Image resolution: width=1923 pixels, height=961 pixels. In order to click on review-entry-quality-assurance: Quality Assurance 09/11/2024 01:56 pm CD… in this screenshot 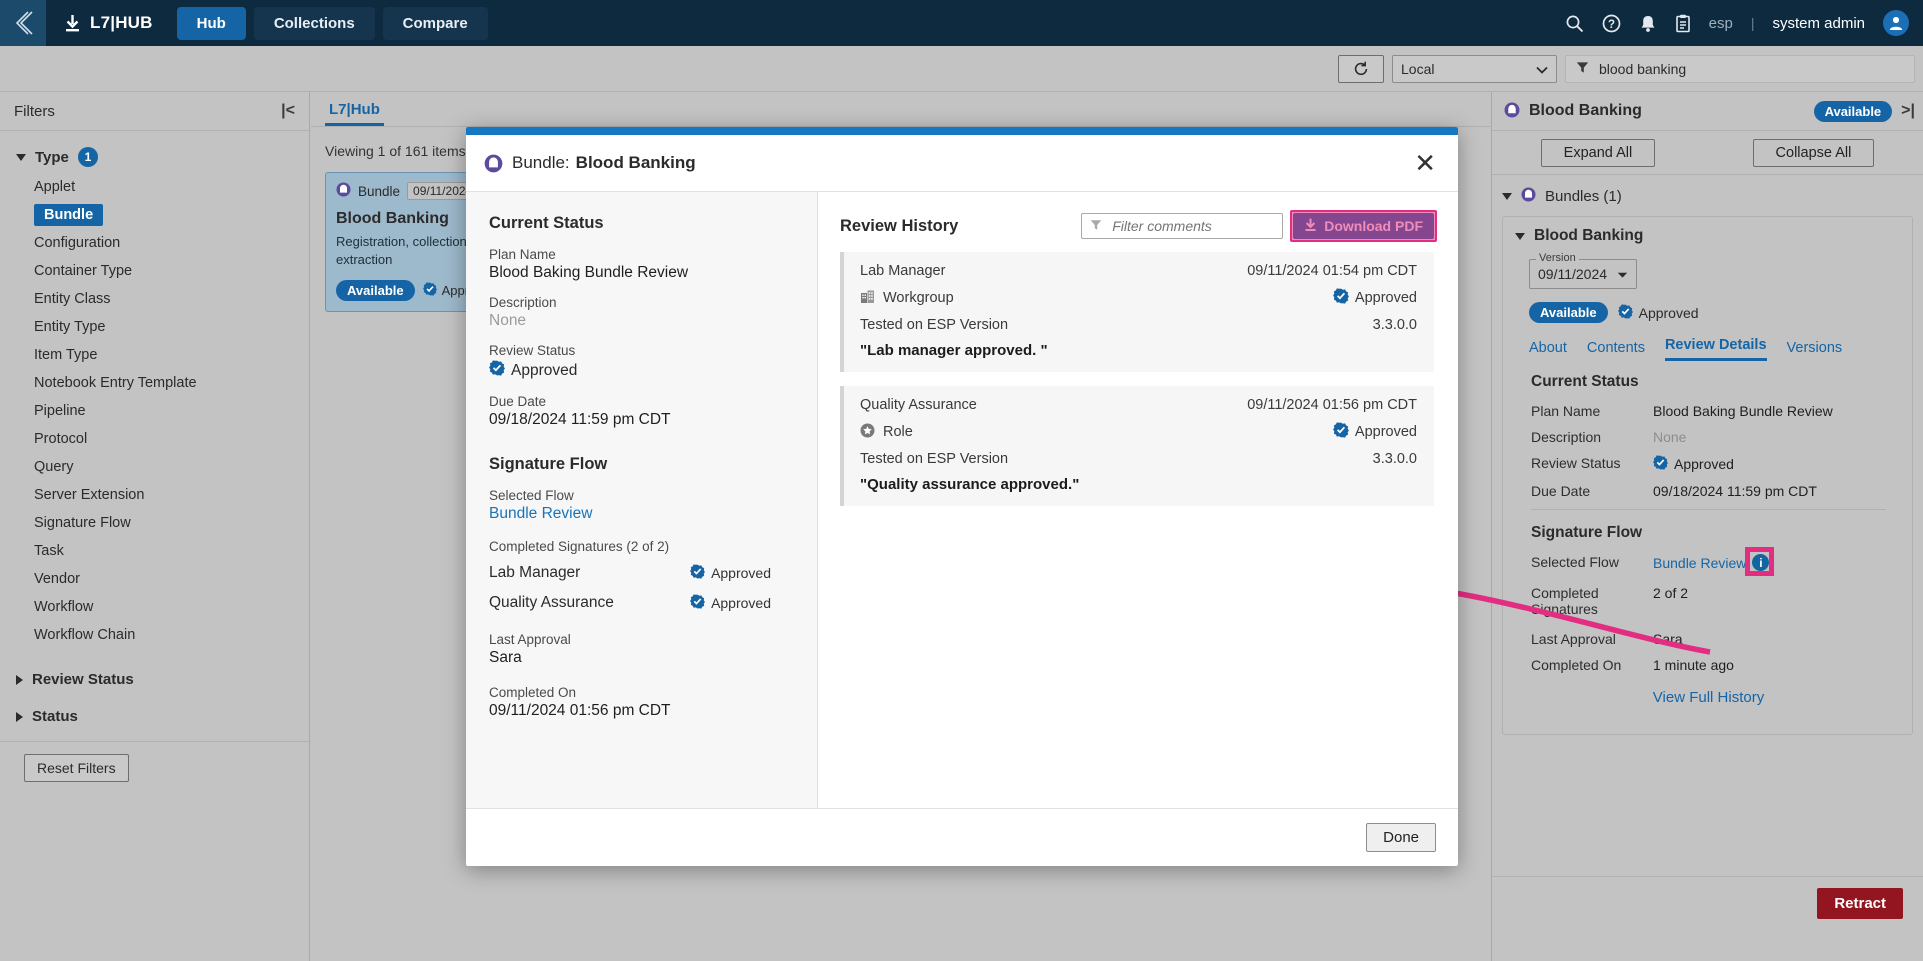, I will do `click(1137, 446)`.